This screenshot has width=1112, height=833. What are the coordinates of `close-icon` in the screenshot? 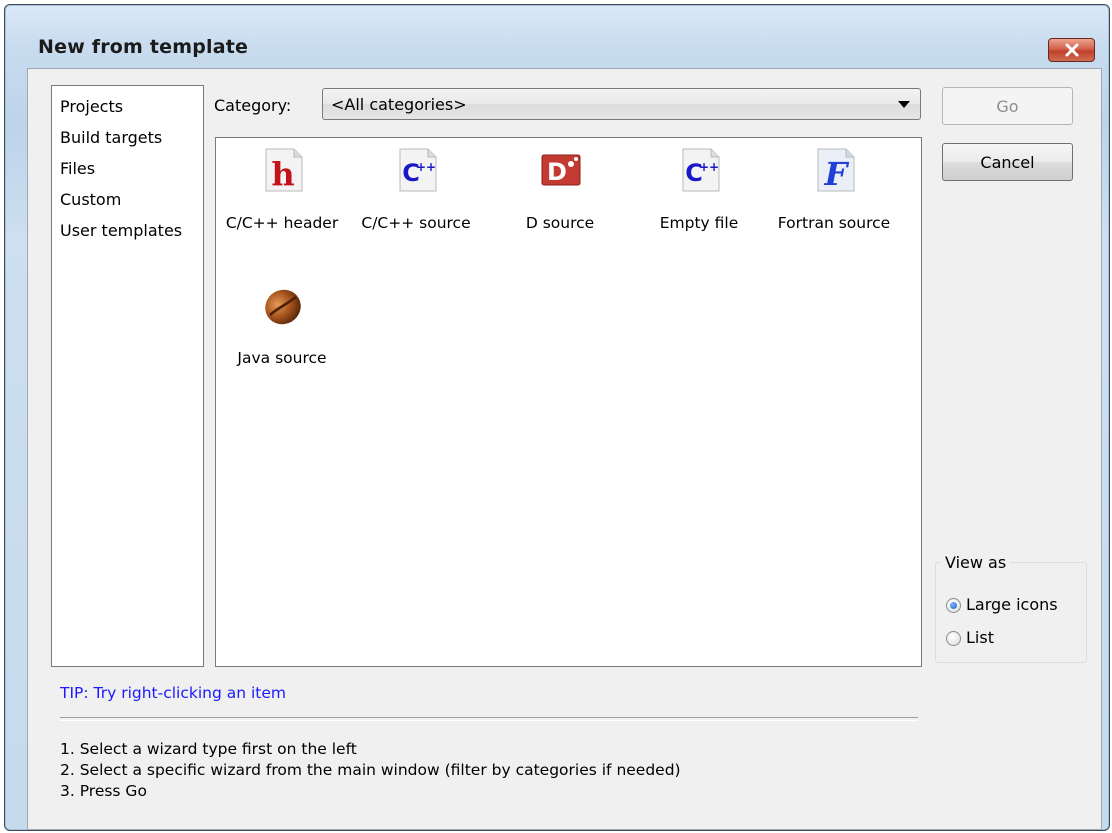 It's located at (1071, 50).